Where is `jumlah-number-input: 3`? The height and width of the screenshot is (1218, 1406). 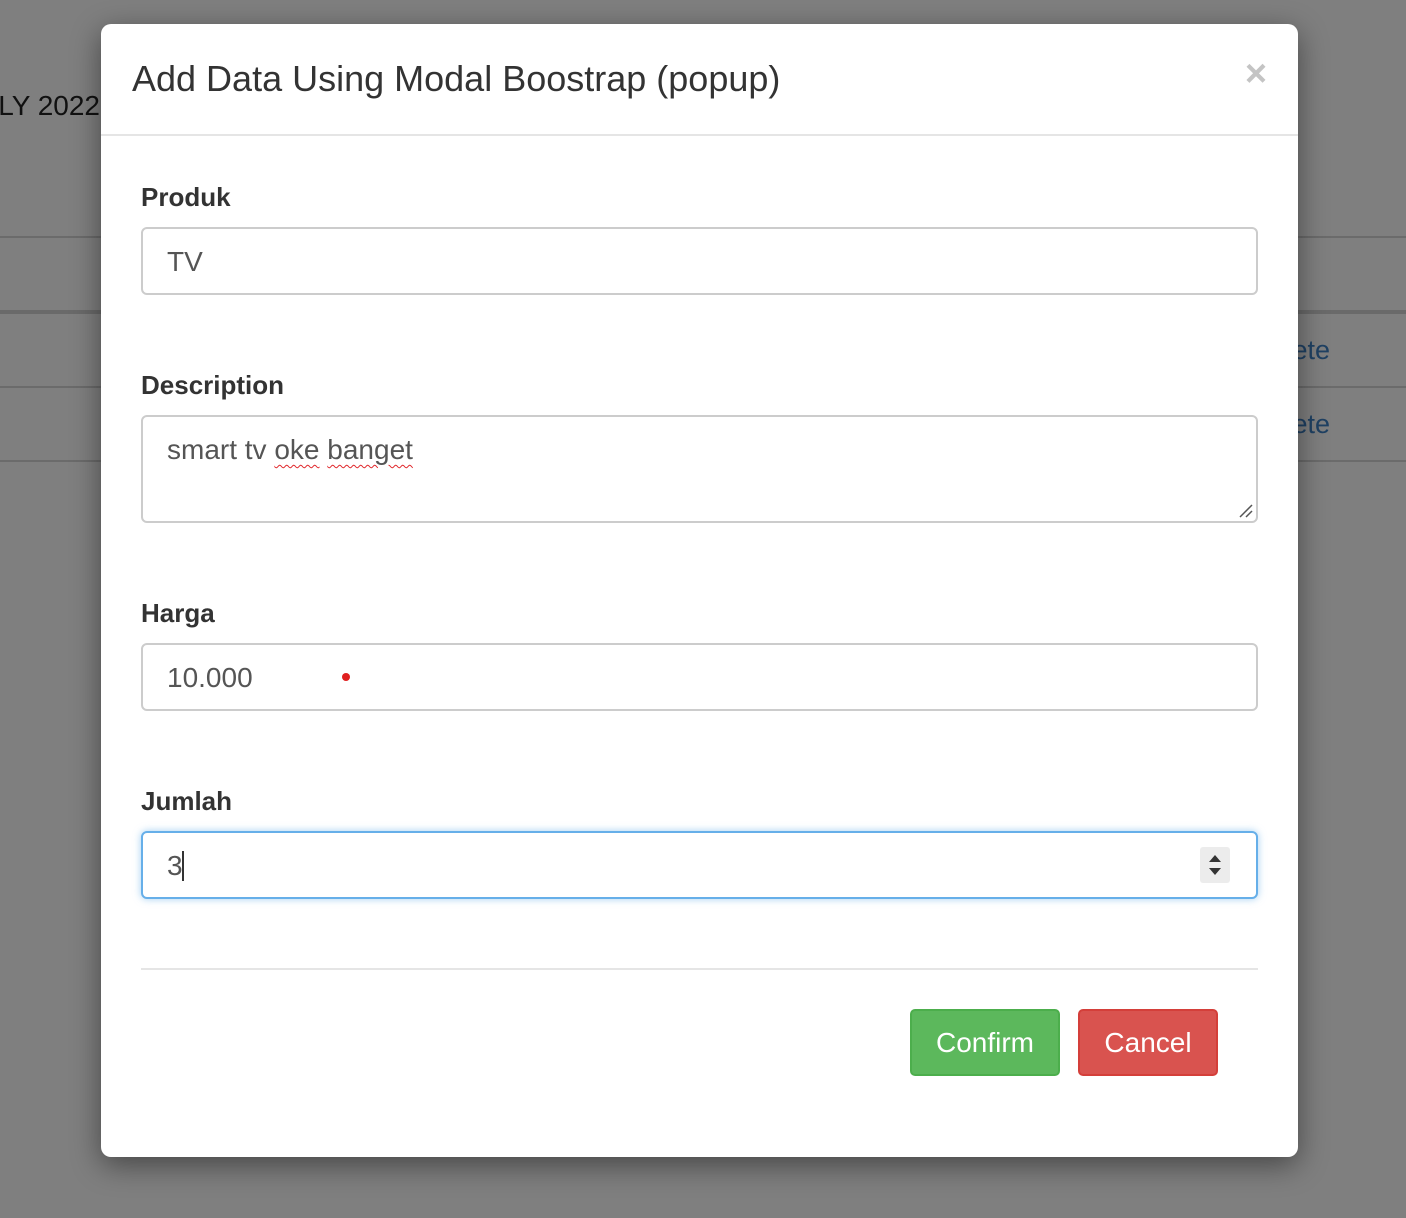
jumlah-number-input: 3 is located at coordinates (699, 865).